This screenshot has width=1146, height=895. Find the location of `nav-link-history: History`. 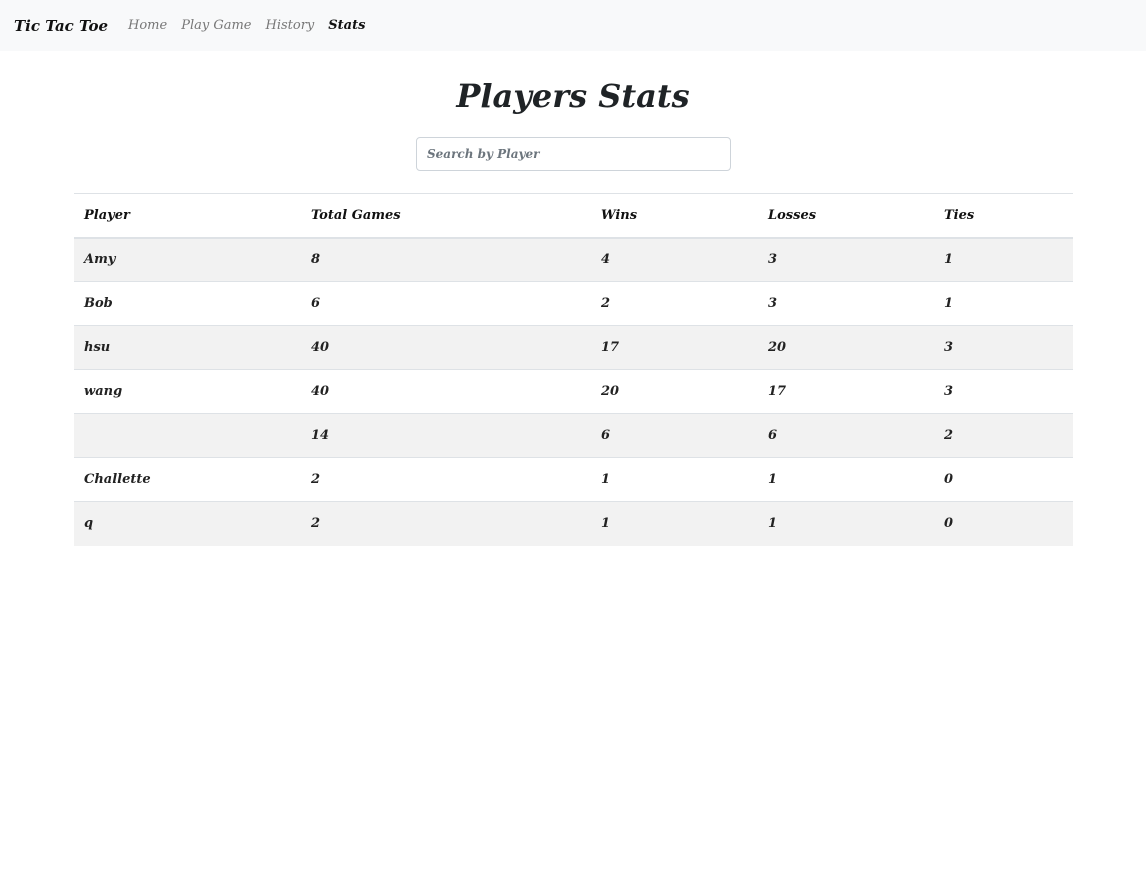

nav-link-history: History is located at coordinates (290, 25).